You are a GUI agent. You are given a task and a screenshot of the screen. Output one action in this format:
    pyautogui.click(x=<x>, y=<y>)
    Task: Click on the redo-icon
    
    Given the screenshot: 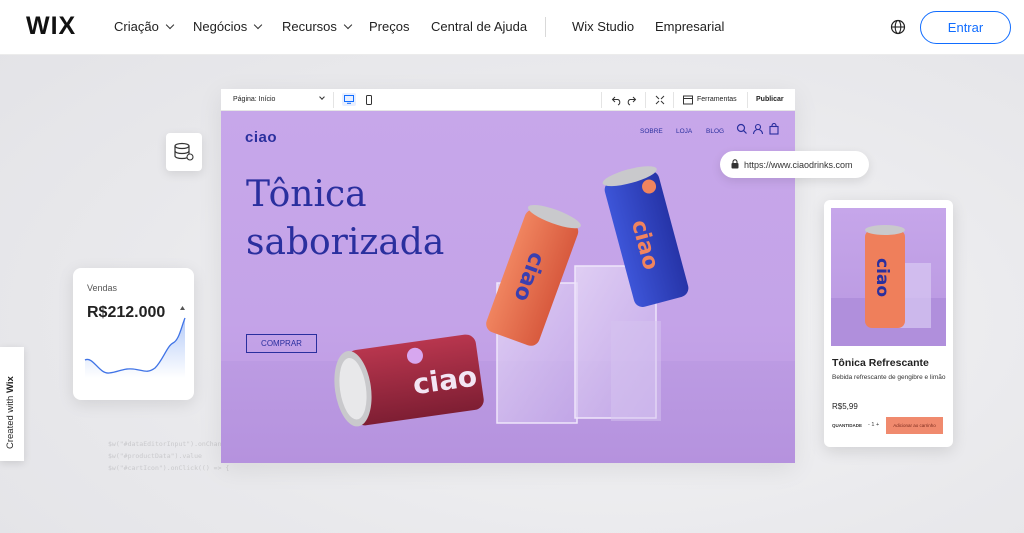 What is the action you would take?
    pyautogui.click(x=631, y=100)
    